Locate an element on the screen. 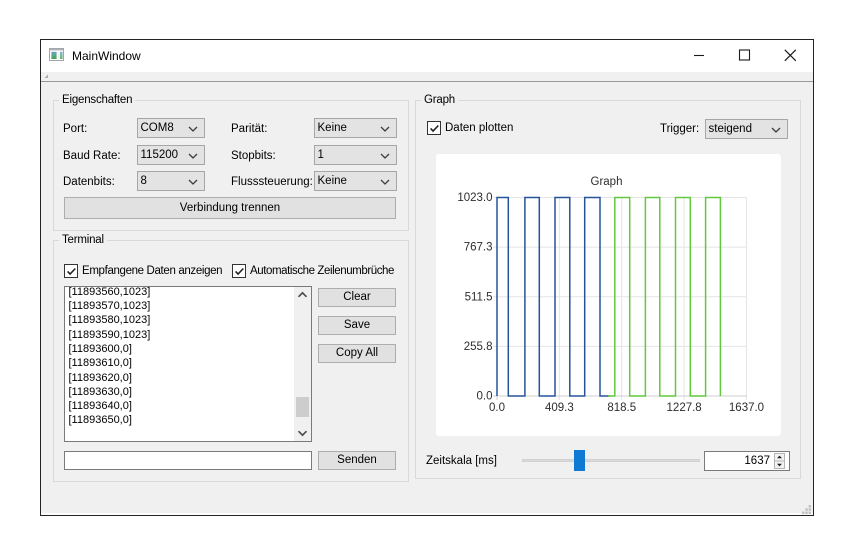 Image resolution: width=854 pixels, height=556 pixels. svg-text: 1227.8 is located at coordinates (684, 408).